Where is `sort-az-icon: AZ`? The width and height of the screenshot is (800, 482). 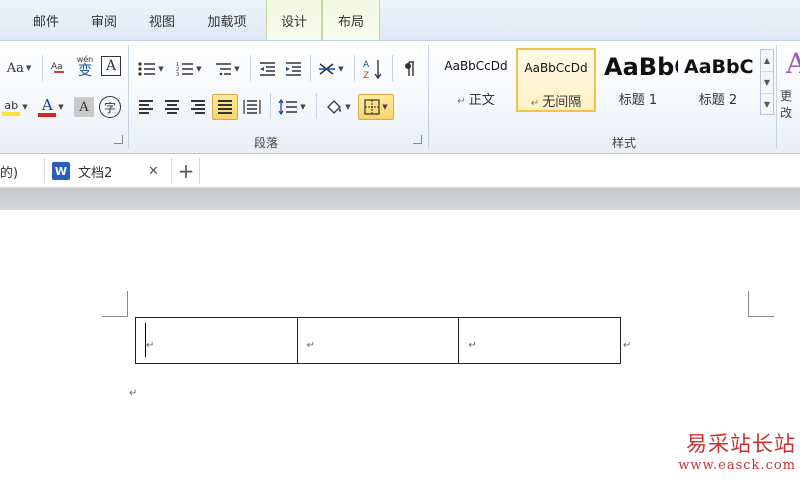 sort-az-icon: AZ is located at coordinates (372, 70).